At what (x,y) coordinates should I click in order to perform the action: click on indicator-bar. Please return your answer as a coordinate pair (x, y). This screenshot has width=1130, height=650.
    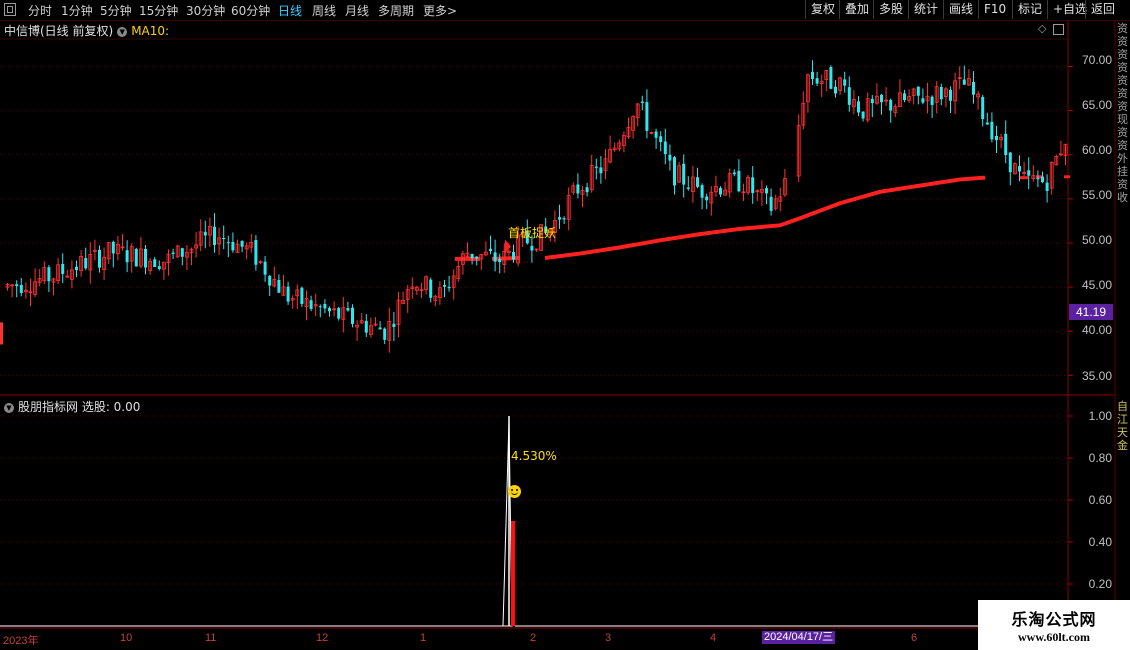
    Looking at the image, I should click on (513, 573).